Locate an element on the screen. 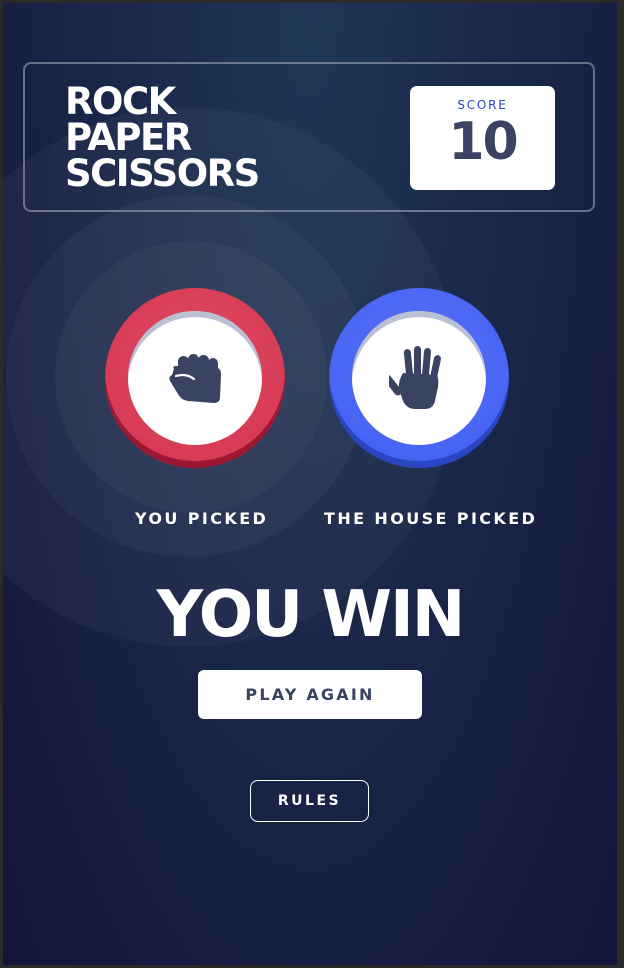 The width and height of the screenshot is (624, 968). game-title: ROCK PAPER SCISSORS is located at coordinates (162, 137).